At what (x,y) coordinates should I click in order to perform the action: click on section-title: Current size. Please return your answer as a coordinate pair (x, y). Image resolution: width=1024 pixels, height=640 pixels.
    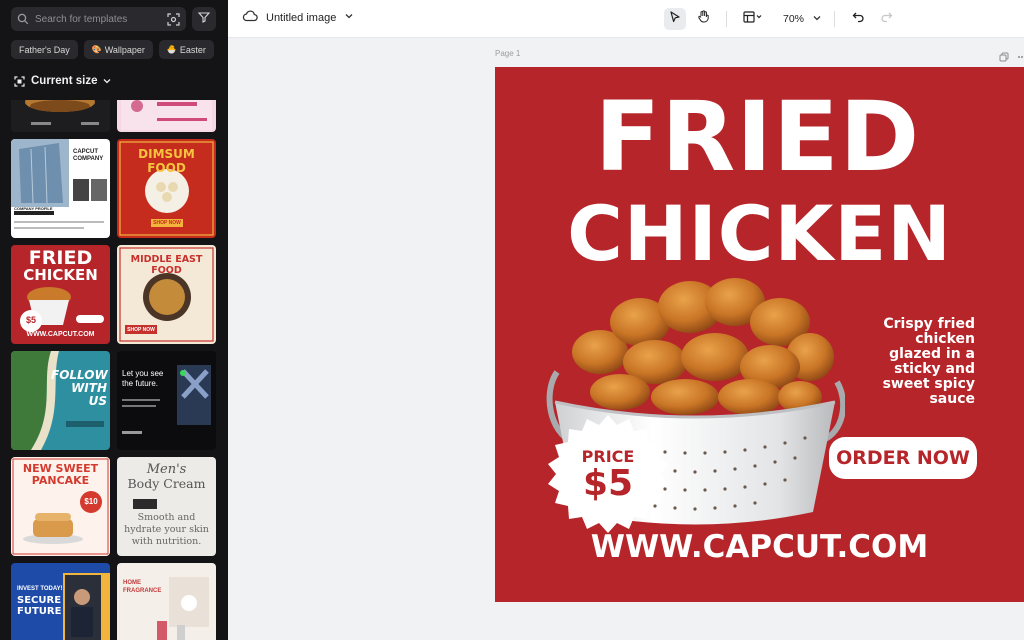
    Looking at the image, I should click on (64, 81).